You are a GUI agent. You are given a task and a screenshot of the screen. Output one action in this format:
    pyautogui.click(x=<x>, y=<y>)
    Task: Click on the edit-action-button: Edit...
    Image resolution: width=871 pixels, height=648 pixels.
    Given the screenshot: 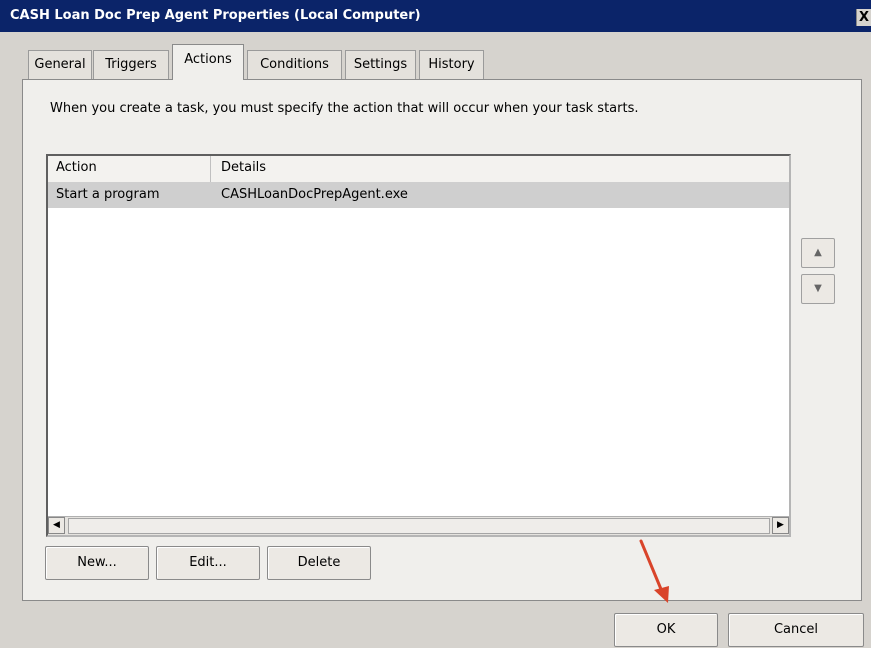 What is the action you would take?
    pyautogui.click(x=208, y=563)
    